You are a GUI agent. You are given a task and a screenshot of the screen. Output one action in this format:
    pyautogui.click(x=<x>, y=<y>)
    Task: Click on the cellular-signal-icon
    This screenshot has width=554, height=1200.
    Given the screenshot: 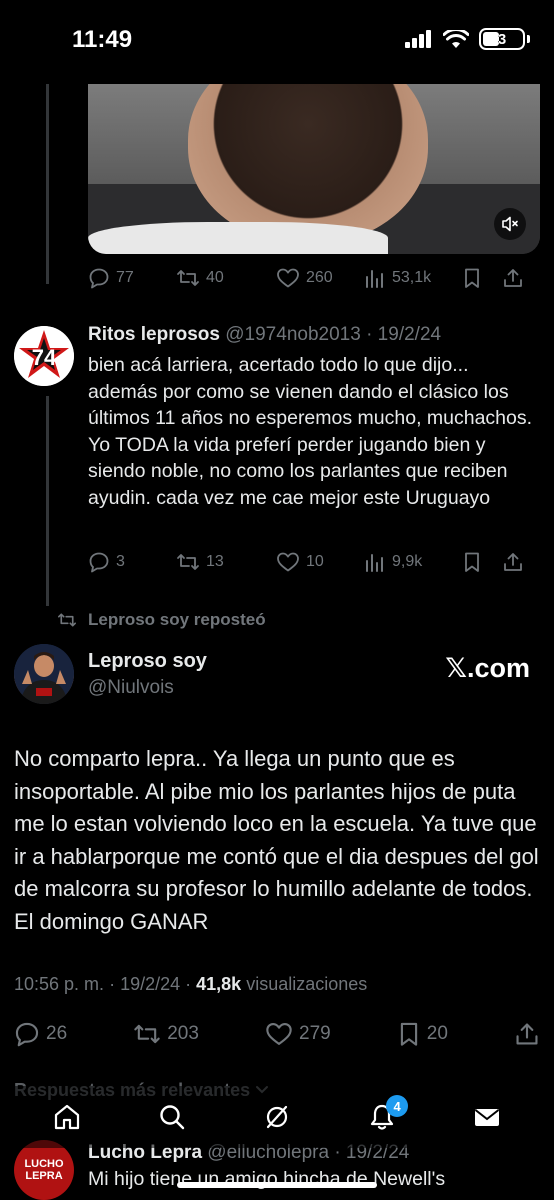 What is the action you would take?
    pyautogui.click(x=418, y=39)
    